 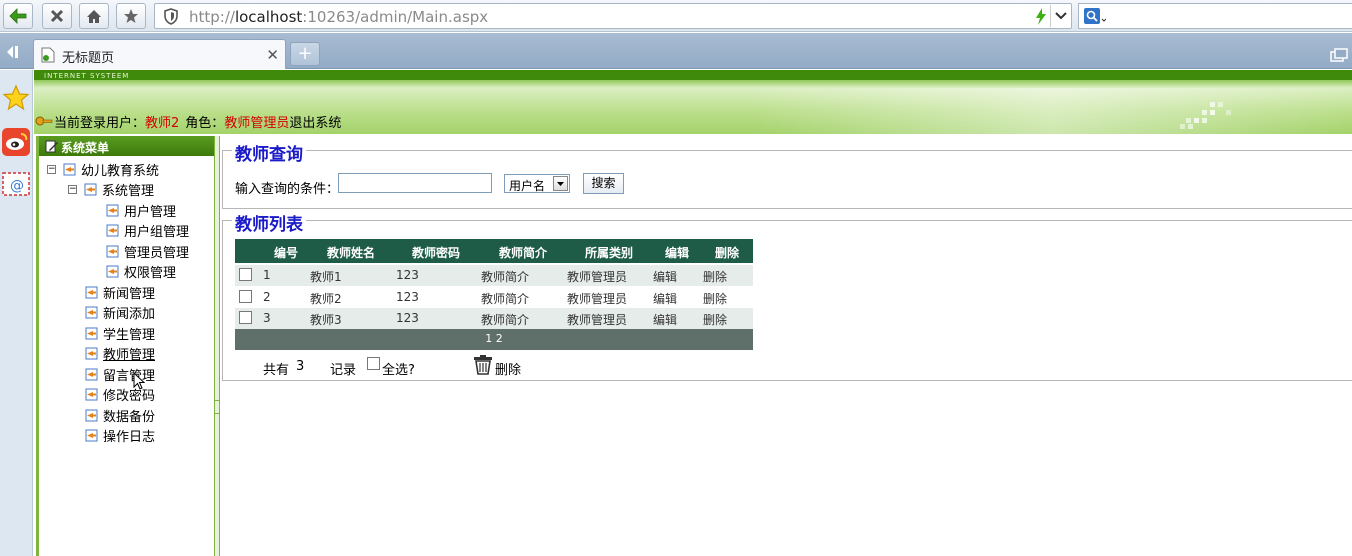 I want to click on total-count: 3, so click(x=300, y=366).